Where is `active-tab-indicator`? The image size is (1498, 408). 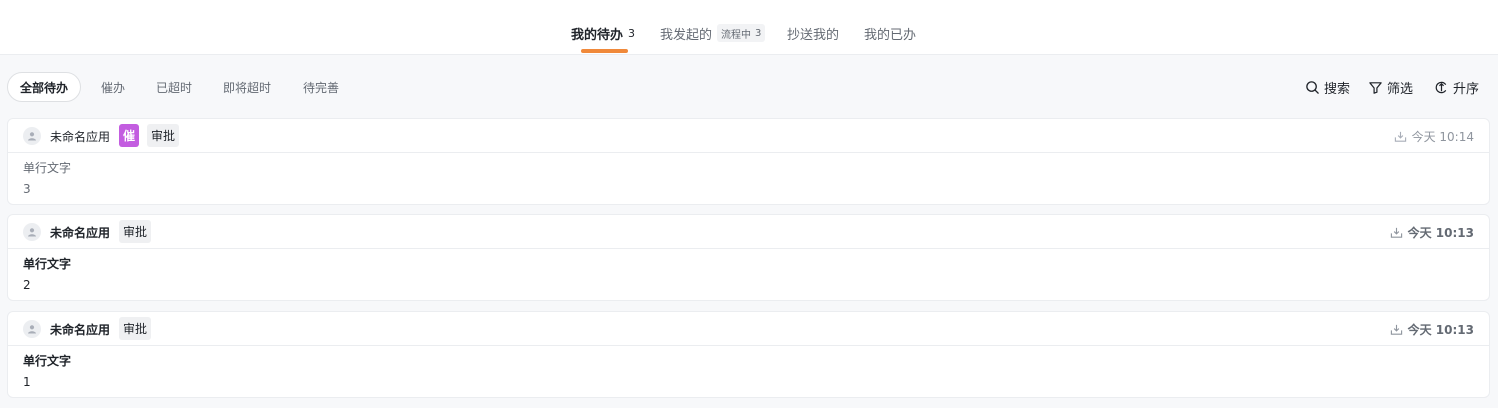
active-tab-indicator is located at coordinates (604, 51).